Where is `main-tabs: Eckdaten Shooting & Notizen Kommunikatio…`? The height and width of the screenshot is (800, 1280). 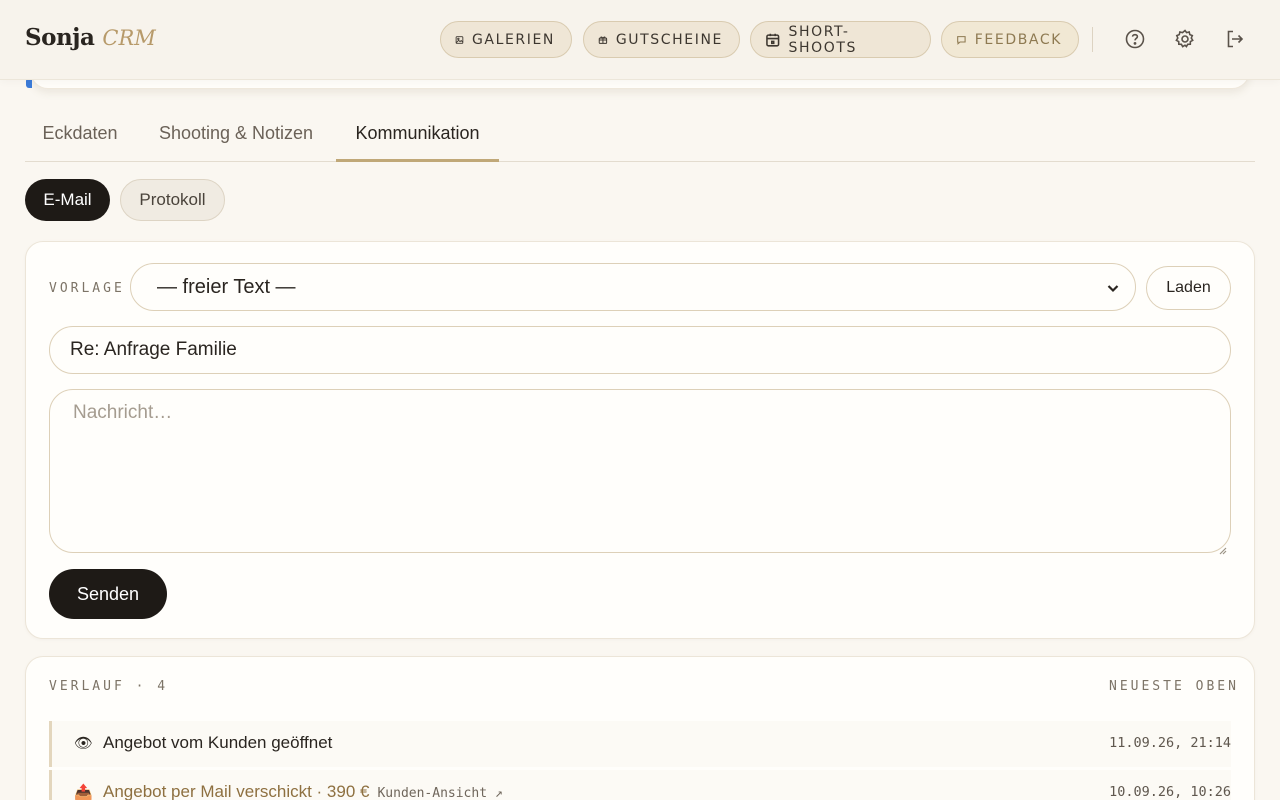
main-tabs: Eckdaten Shooting & Notizen Kommunikatio… is located at coordinates (640, 136).